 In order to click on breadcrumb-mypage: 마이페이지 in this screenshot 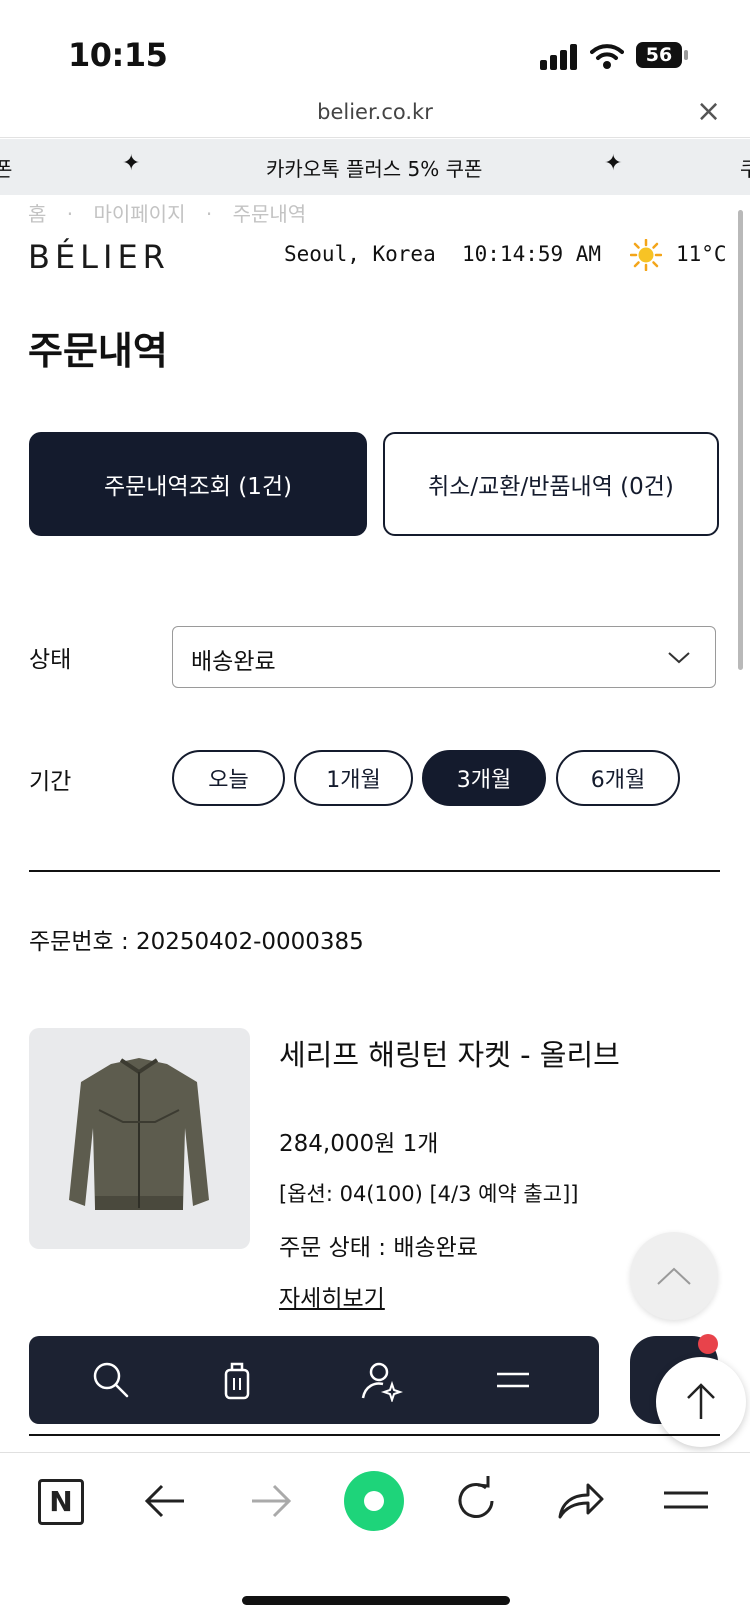, I will do `click(139, 214)`.